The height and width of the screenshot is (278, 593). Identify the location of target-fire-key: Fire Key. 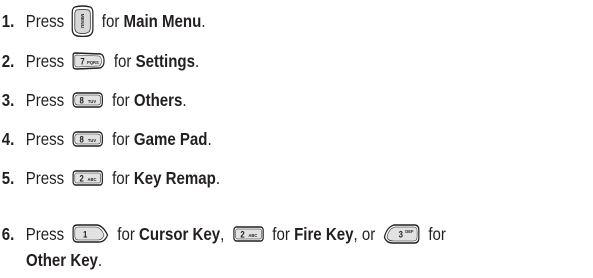
(324, 234).